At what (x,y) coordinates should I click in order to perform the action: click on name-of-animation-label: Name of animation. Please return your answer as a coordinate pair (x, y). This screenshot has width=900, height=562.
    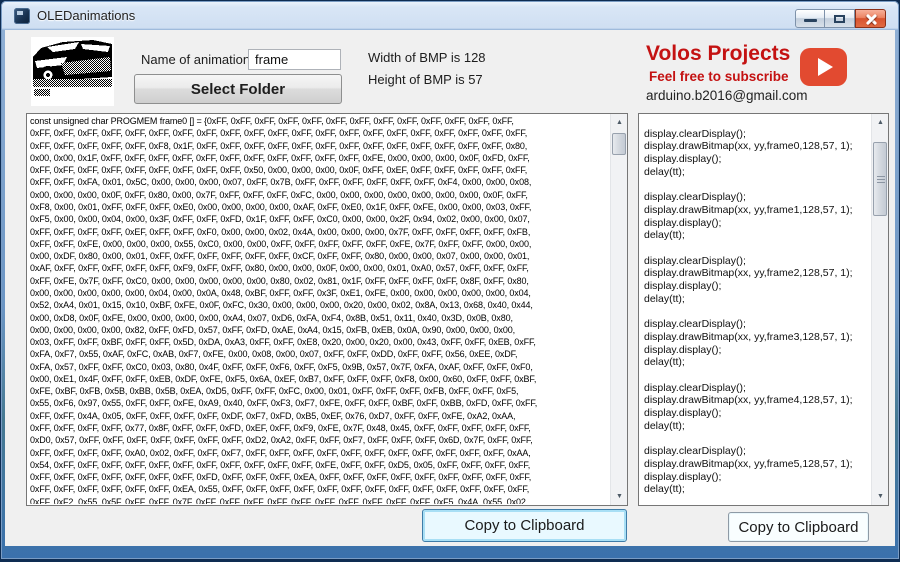
    Looking at the image, I should click on (196, 59).